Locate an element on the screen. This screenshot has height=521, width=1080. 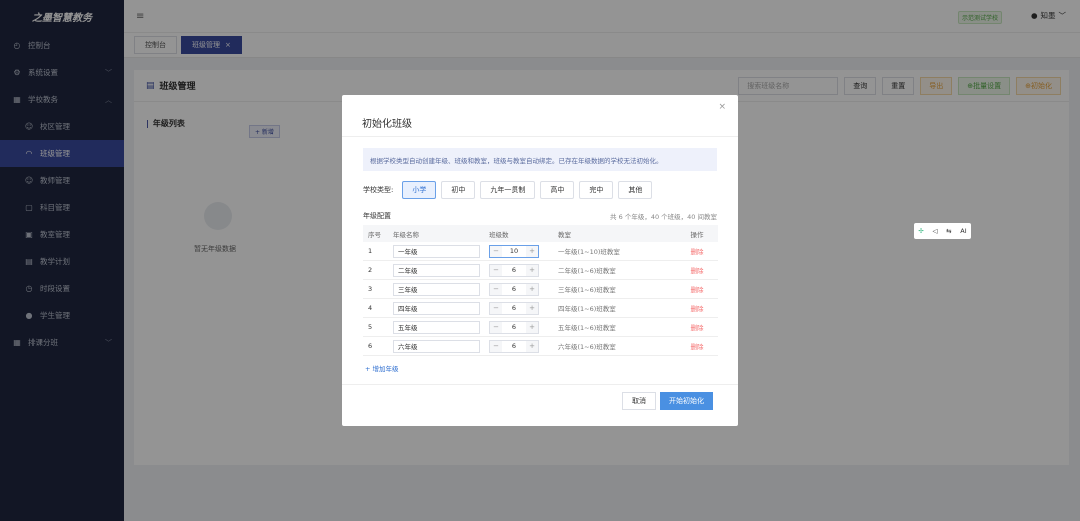
grade-name-input: 五年级 is located at coordinates (436, 327).